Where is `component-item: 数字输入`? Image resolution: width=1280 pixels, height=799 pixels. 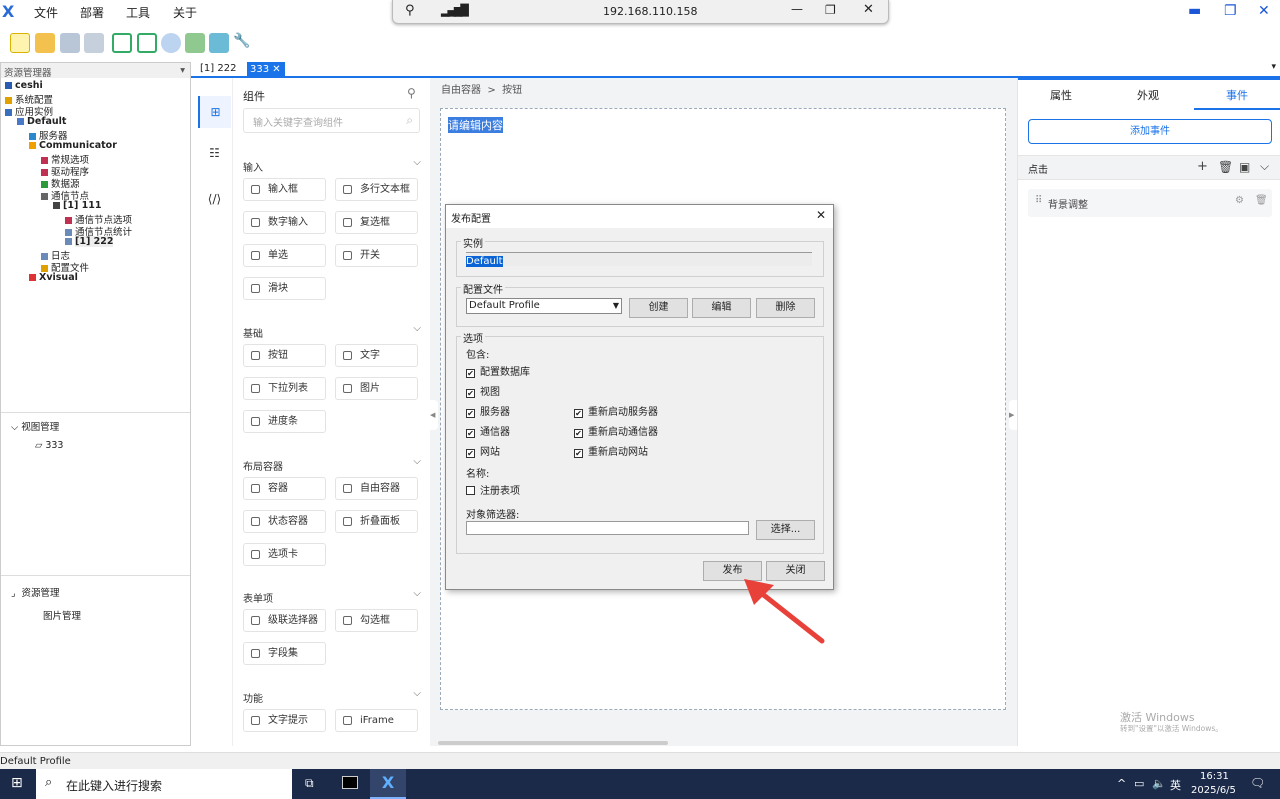
component-item: 数字输入 is located at coordinates (284, 222).